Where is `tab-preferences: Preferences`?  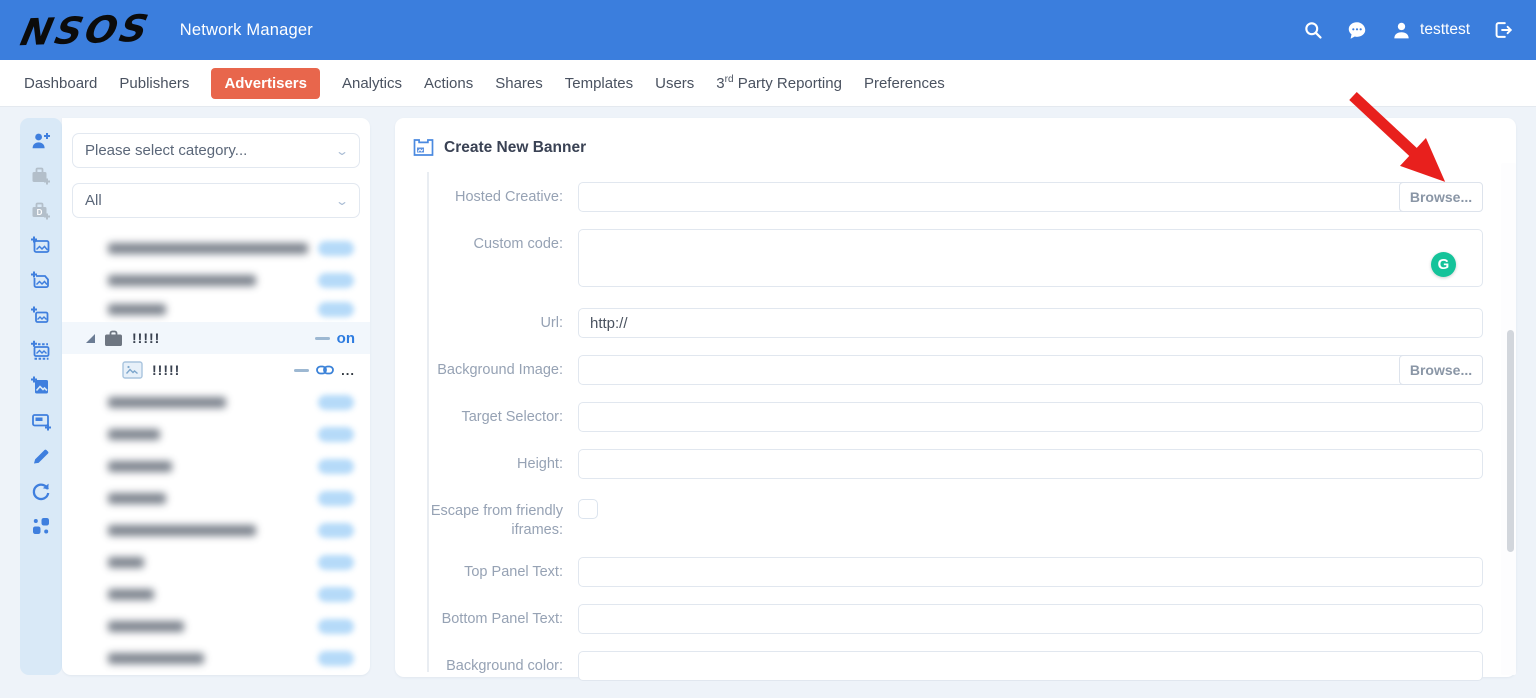 tab-preferences: Preferences is located at coordinates (904, 83).